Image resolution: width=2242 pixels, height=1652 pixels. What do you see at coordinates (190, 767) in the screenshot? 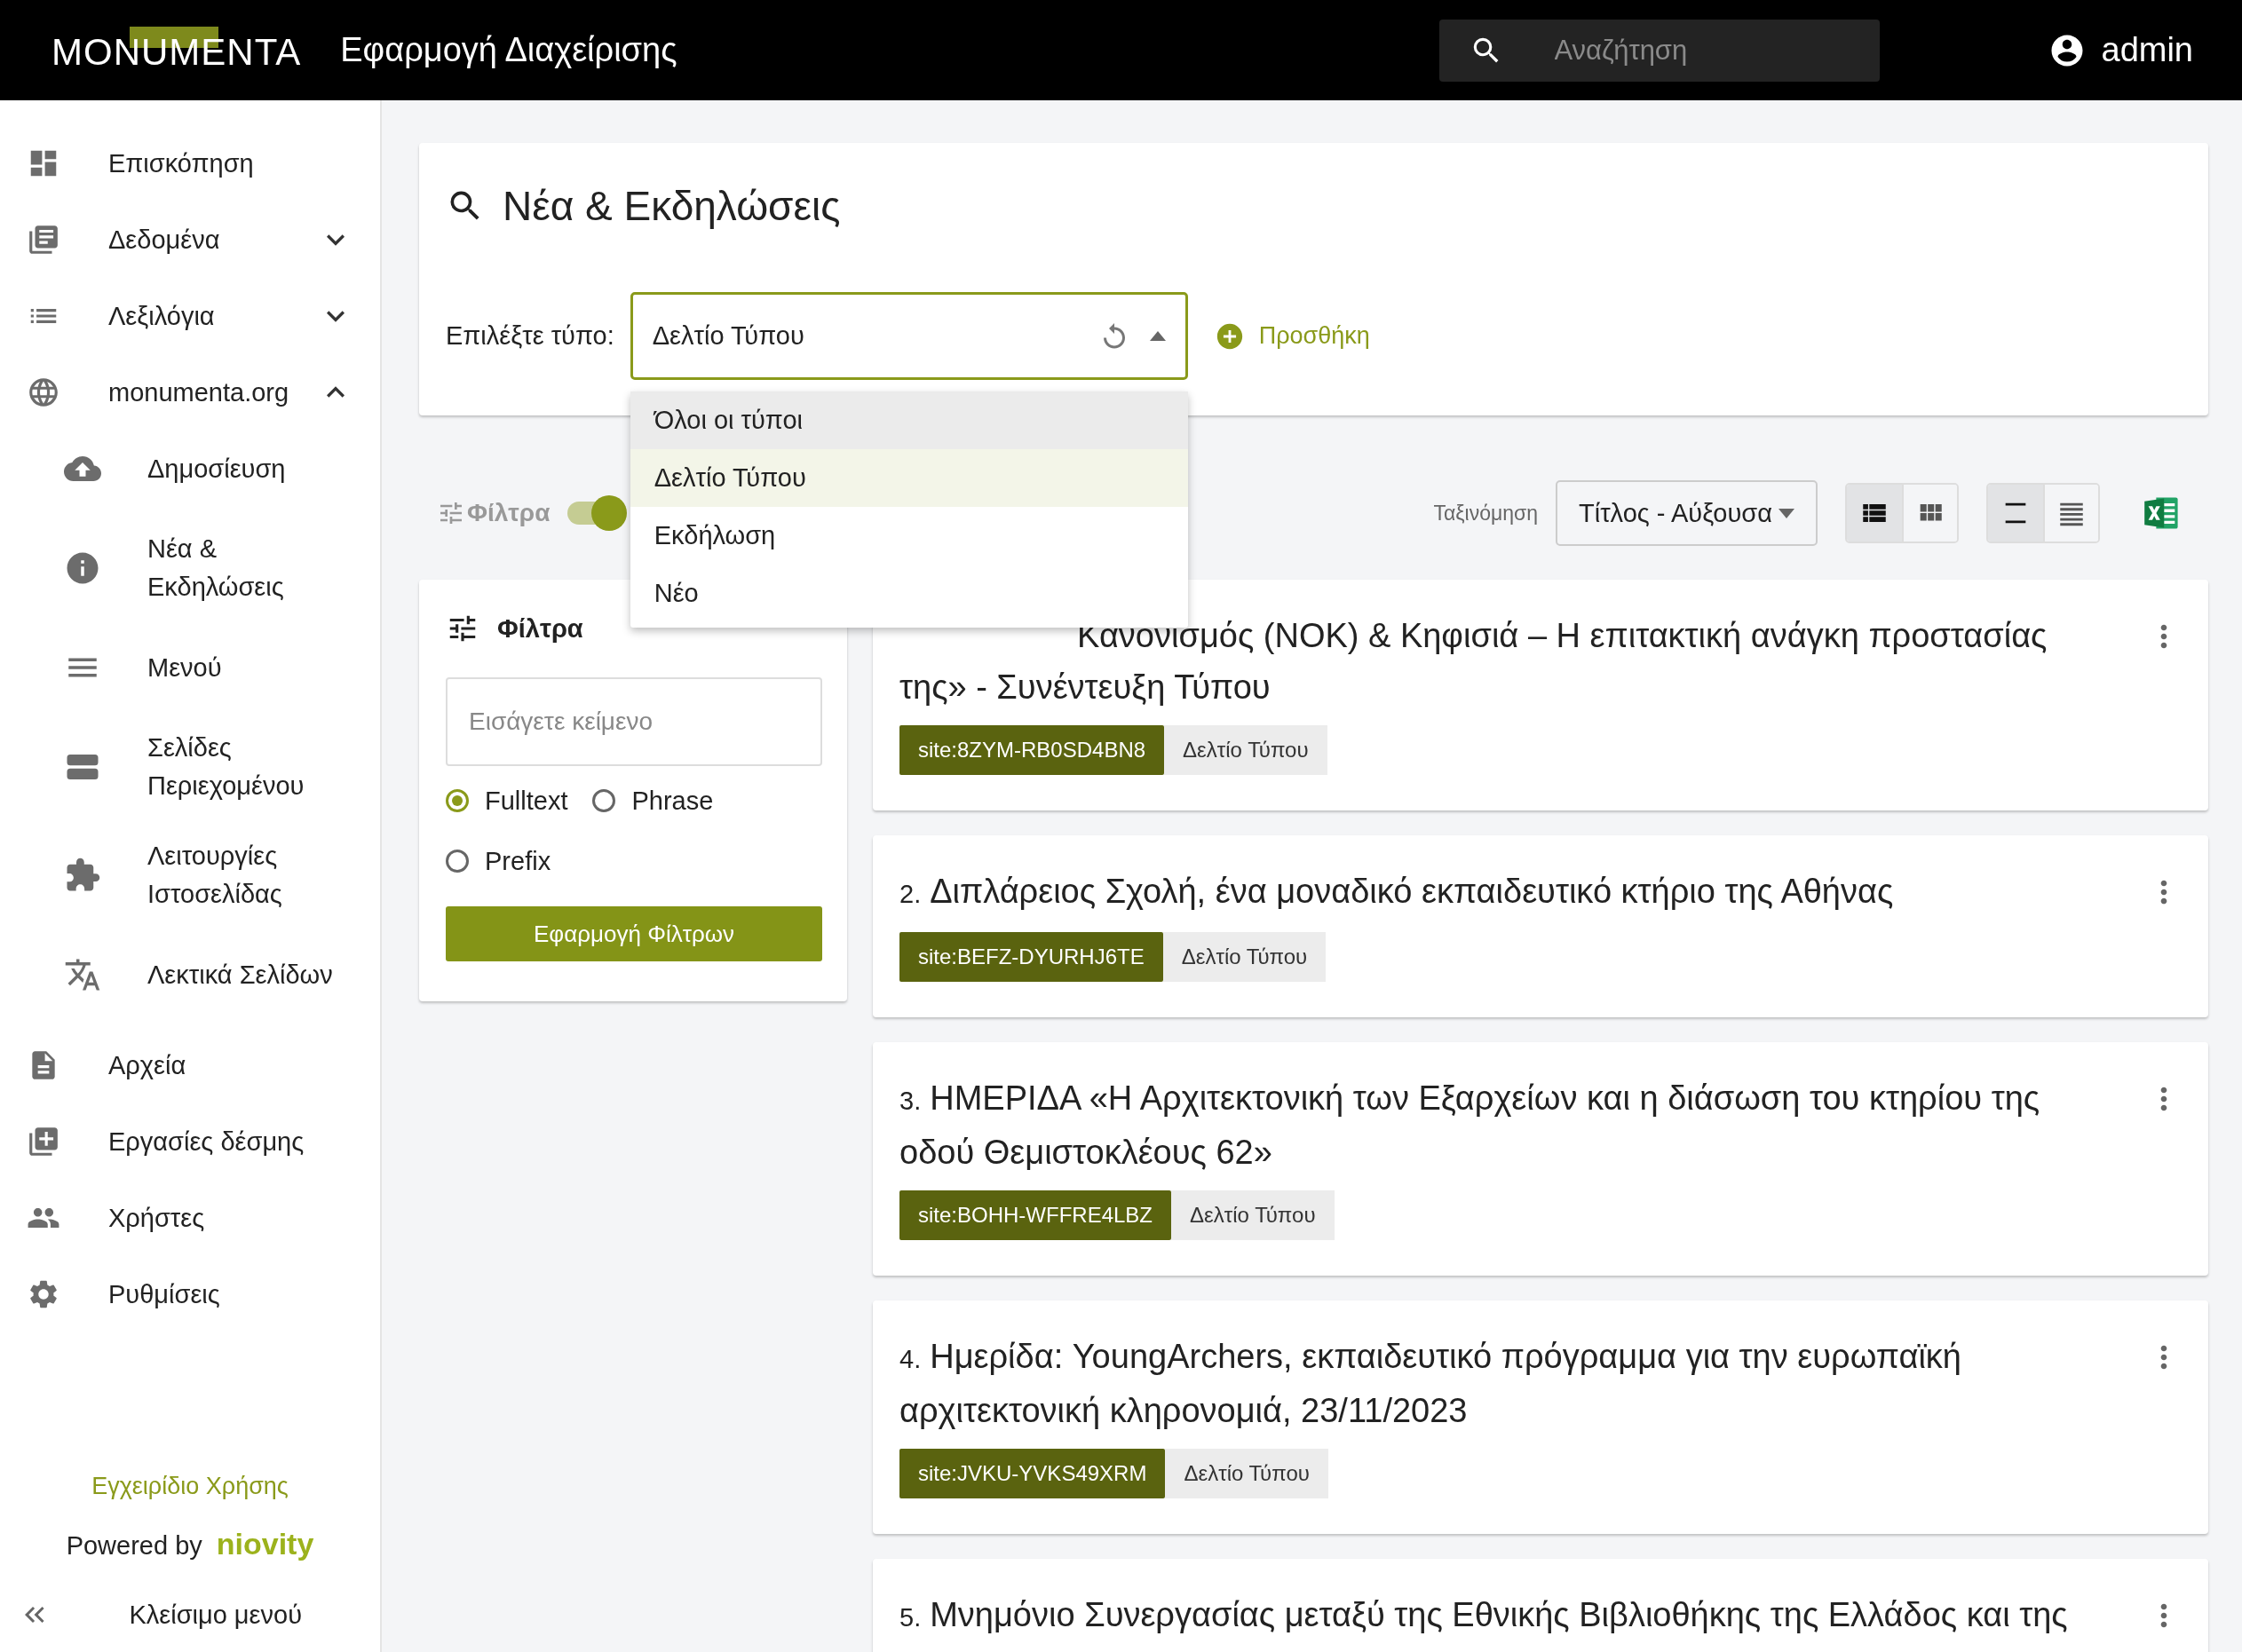
I see `nav-item: Σελίδες Περιεχομένου` at bounding box center [190, 767].